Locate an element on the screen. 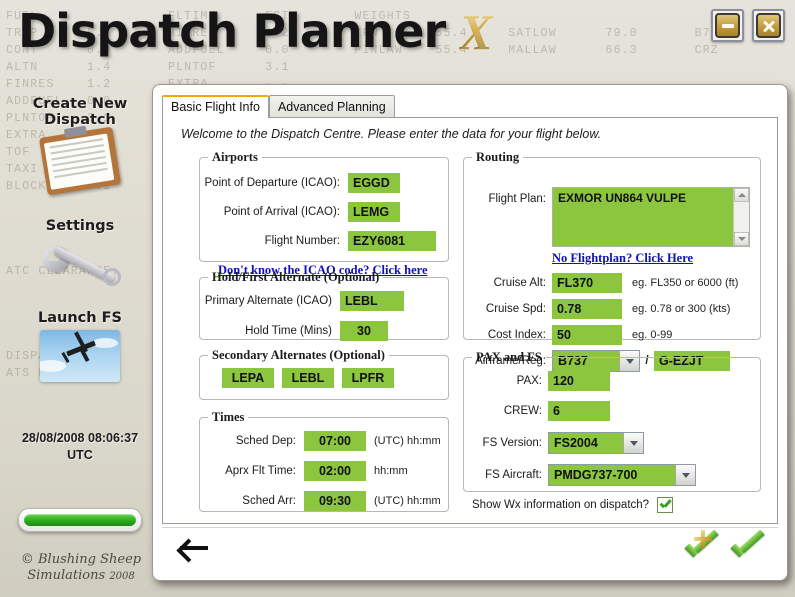 Image resolution: width=795 pixels, height=597 pixels. cruise-alt-hint: eg. FL350 or 6000 (ft) is located at coordinates (685, 283).